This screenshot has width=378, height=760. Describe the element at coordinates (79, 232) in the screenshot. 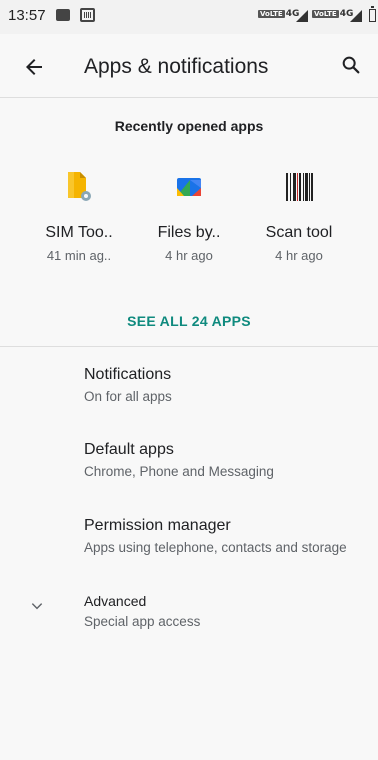

I see `recent-app-name: SIM Too..` at that location.